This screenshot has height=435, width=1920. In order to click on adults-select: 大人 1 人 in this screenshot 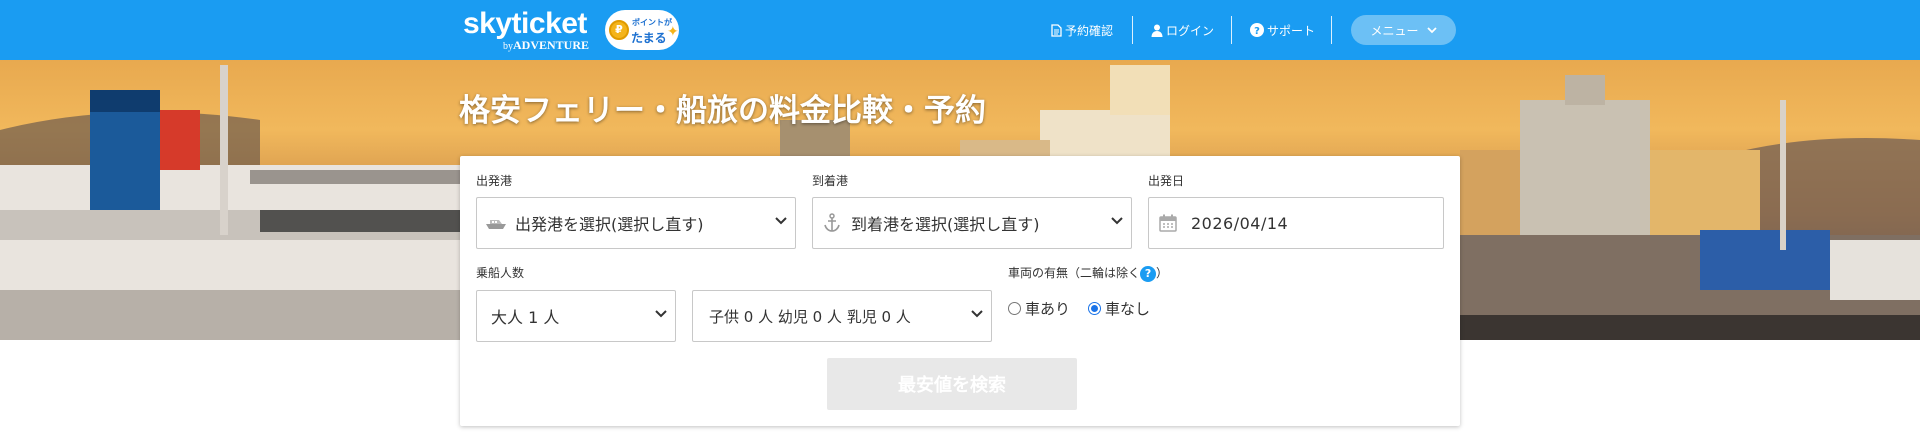, I will do `click(576, 316)`.